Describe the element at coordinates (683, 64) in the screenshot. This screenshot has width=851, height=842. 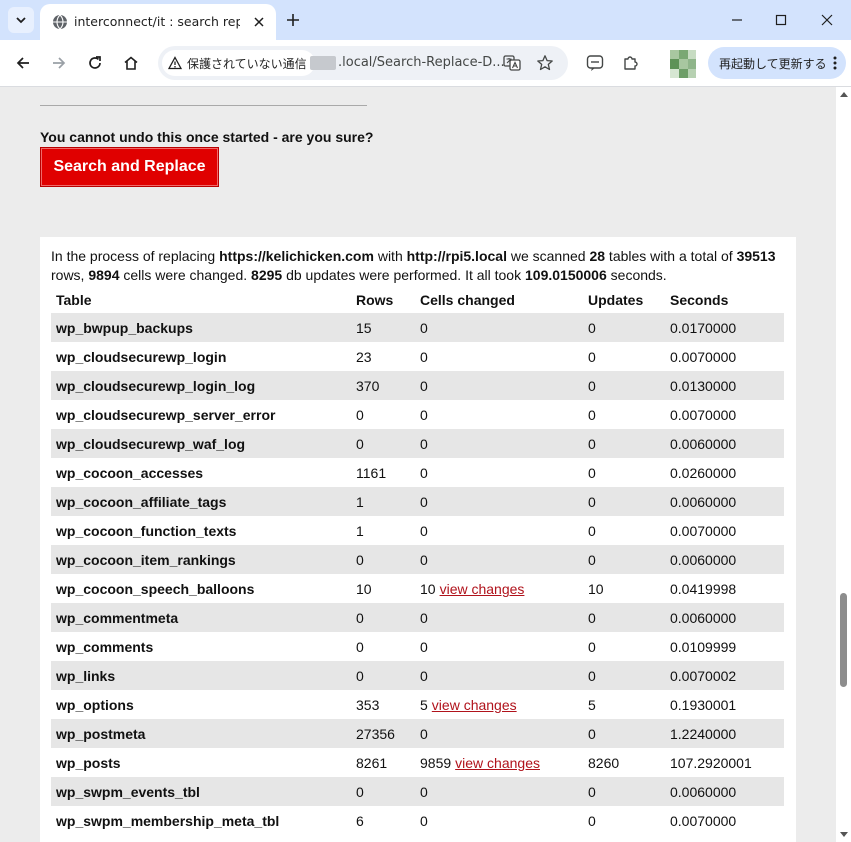
I see `avatar` at that location.